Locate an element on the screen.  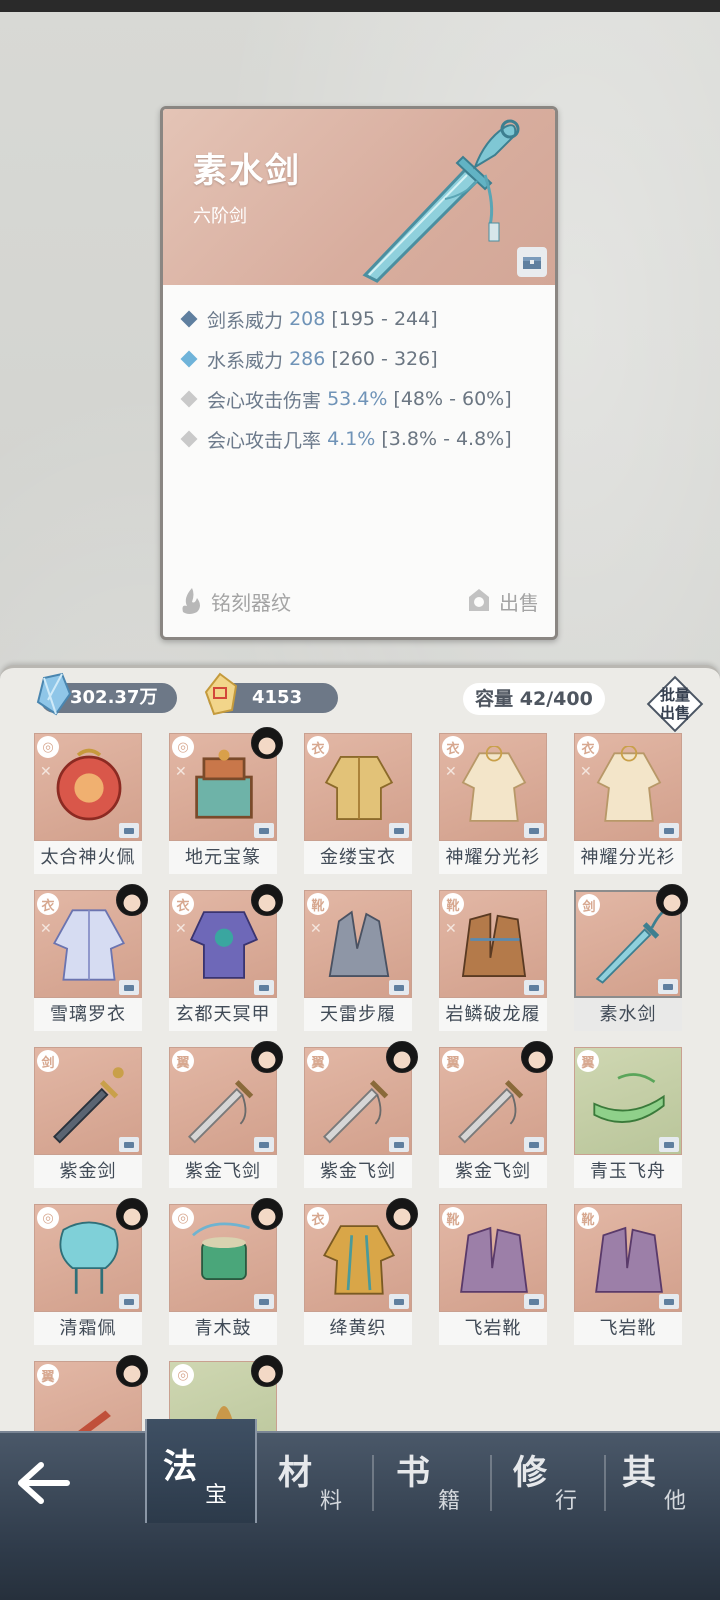
engrave-label: 铭刻器纹 is located at coordinates (251, 602).